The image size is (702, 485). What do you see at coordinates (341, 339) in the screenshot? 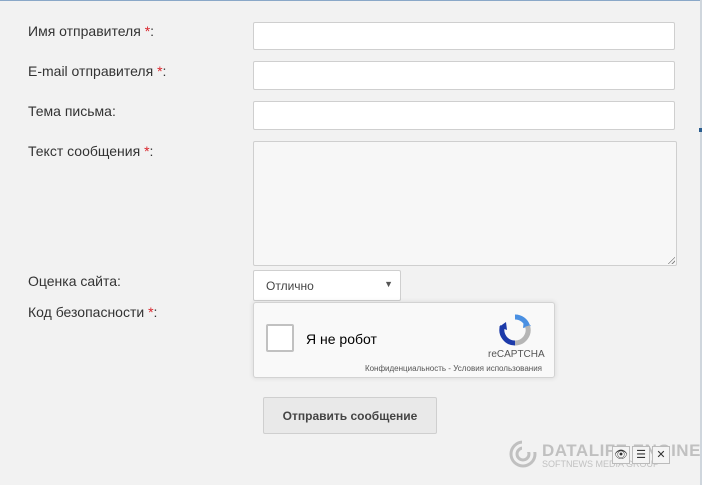
I see `recaptcha-checkbox-label: Я не робот` at bounding box center [341, 339].